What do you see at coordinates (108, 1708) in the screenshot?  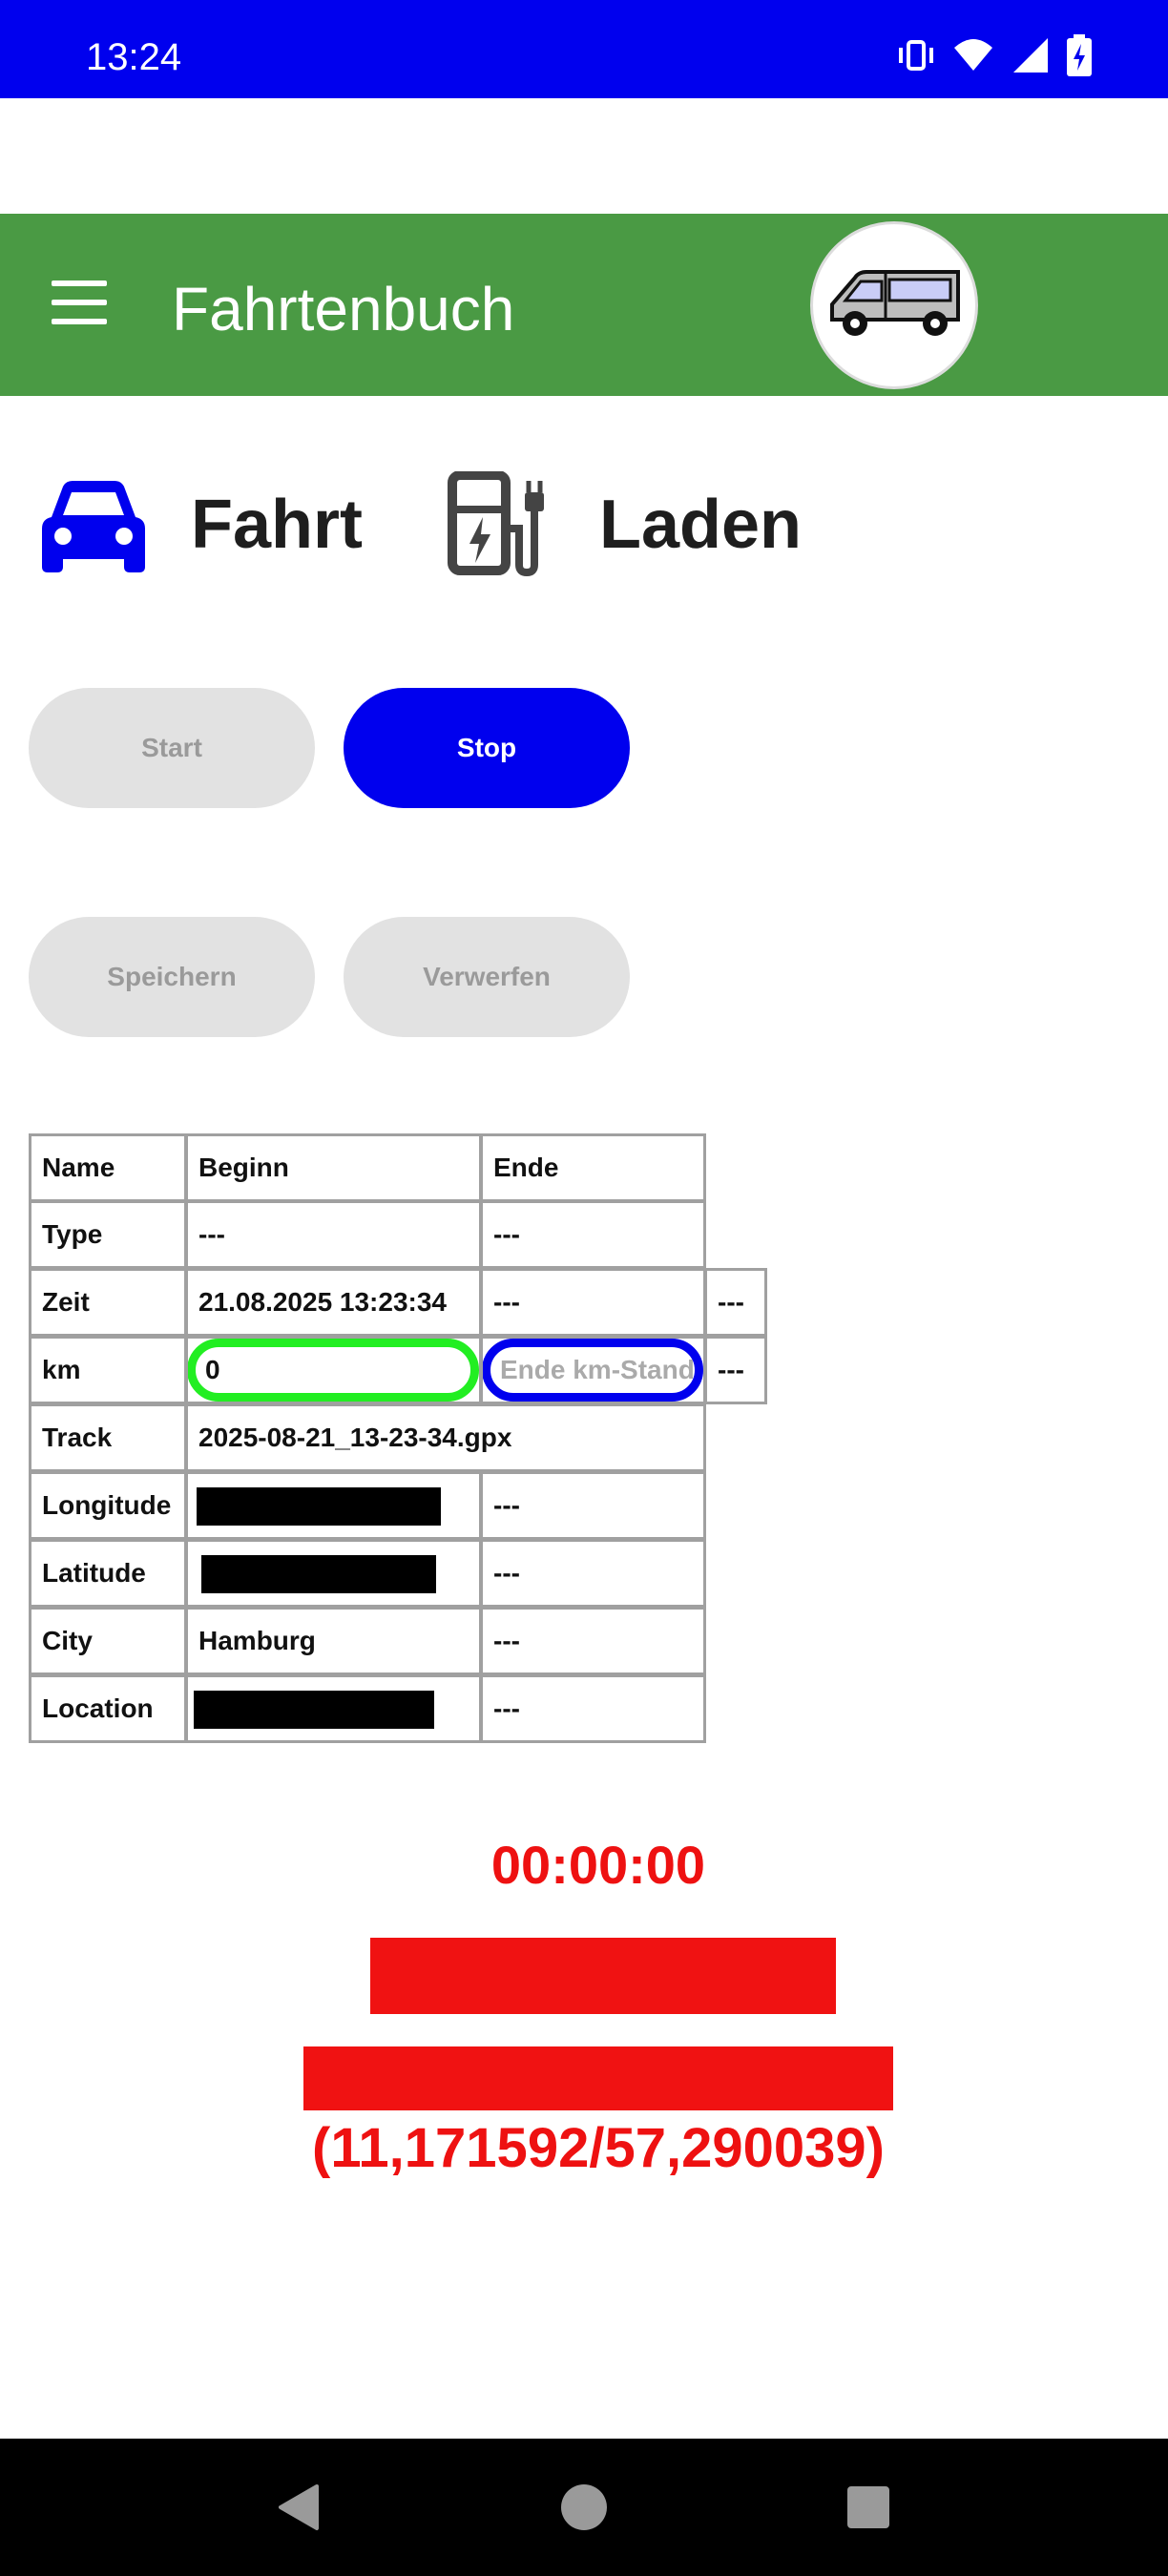 I see `row-label-location: Location` at bounding box center [108, 1708].